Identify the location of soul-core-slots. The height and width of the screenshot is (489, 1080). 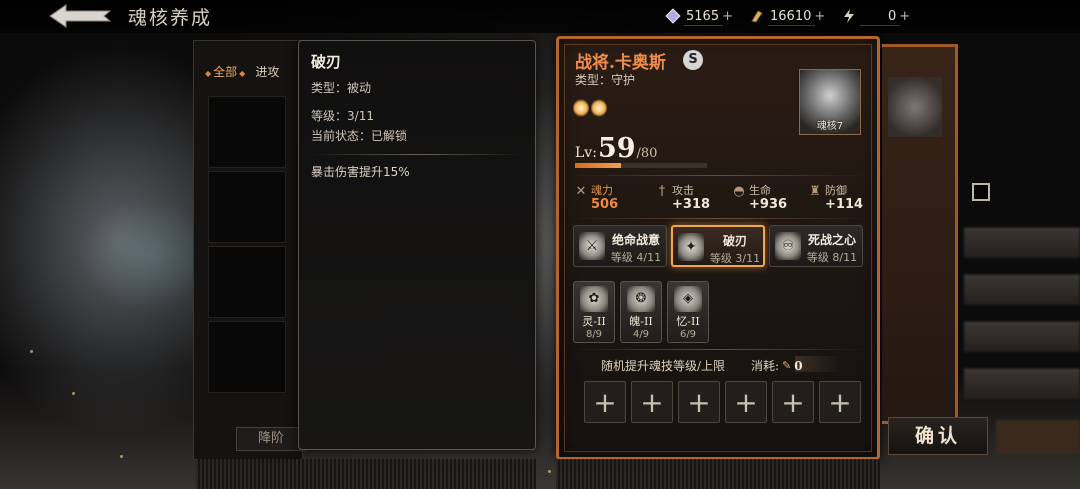
(247, 246).